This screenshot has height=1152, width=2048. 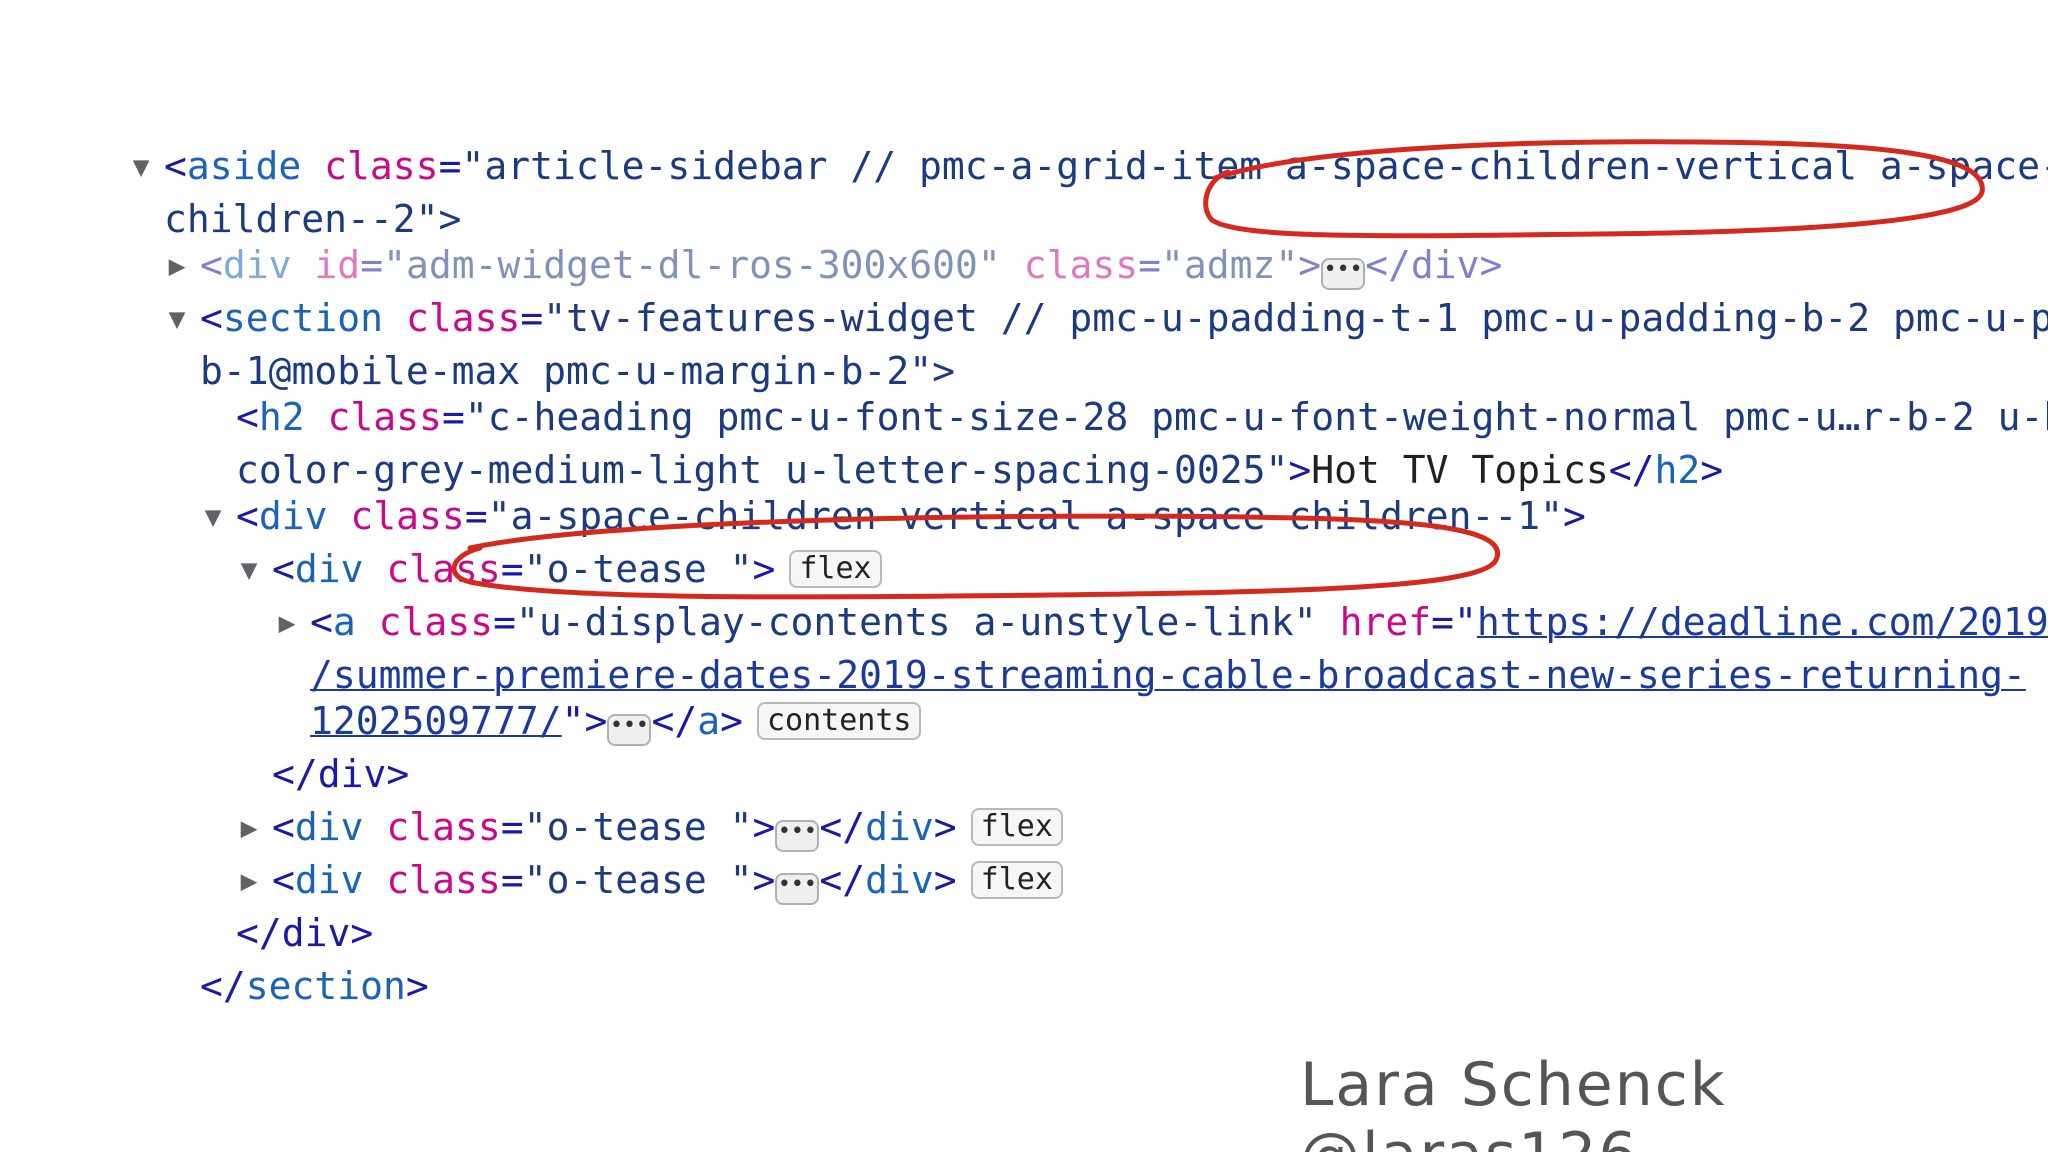 What do you see at coordinates (1024, 721) in the screenshot?
I see `node-anchor-continued-2: 1202509777/"> •••</a> contents` at bounding box center [1024, 721].